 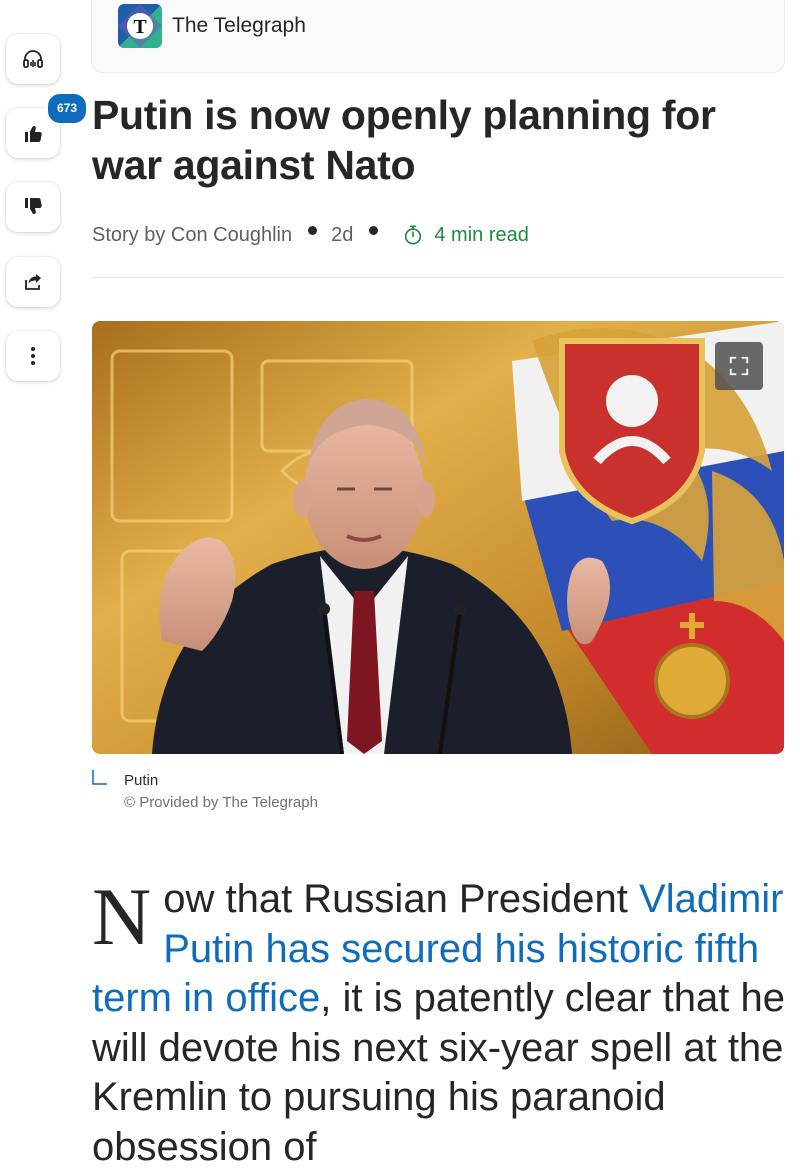 What do you see at coordinates (438, 36) in the screenshot?
I see `publisher-card: T The Telegraph` at bounding box center [438, 36].